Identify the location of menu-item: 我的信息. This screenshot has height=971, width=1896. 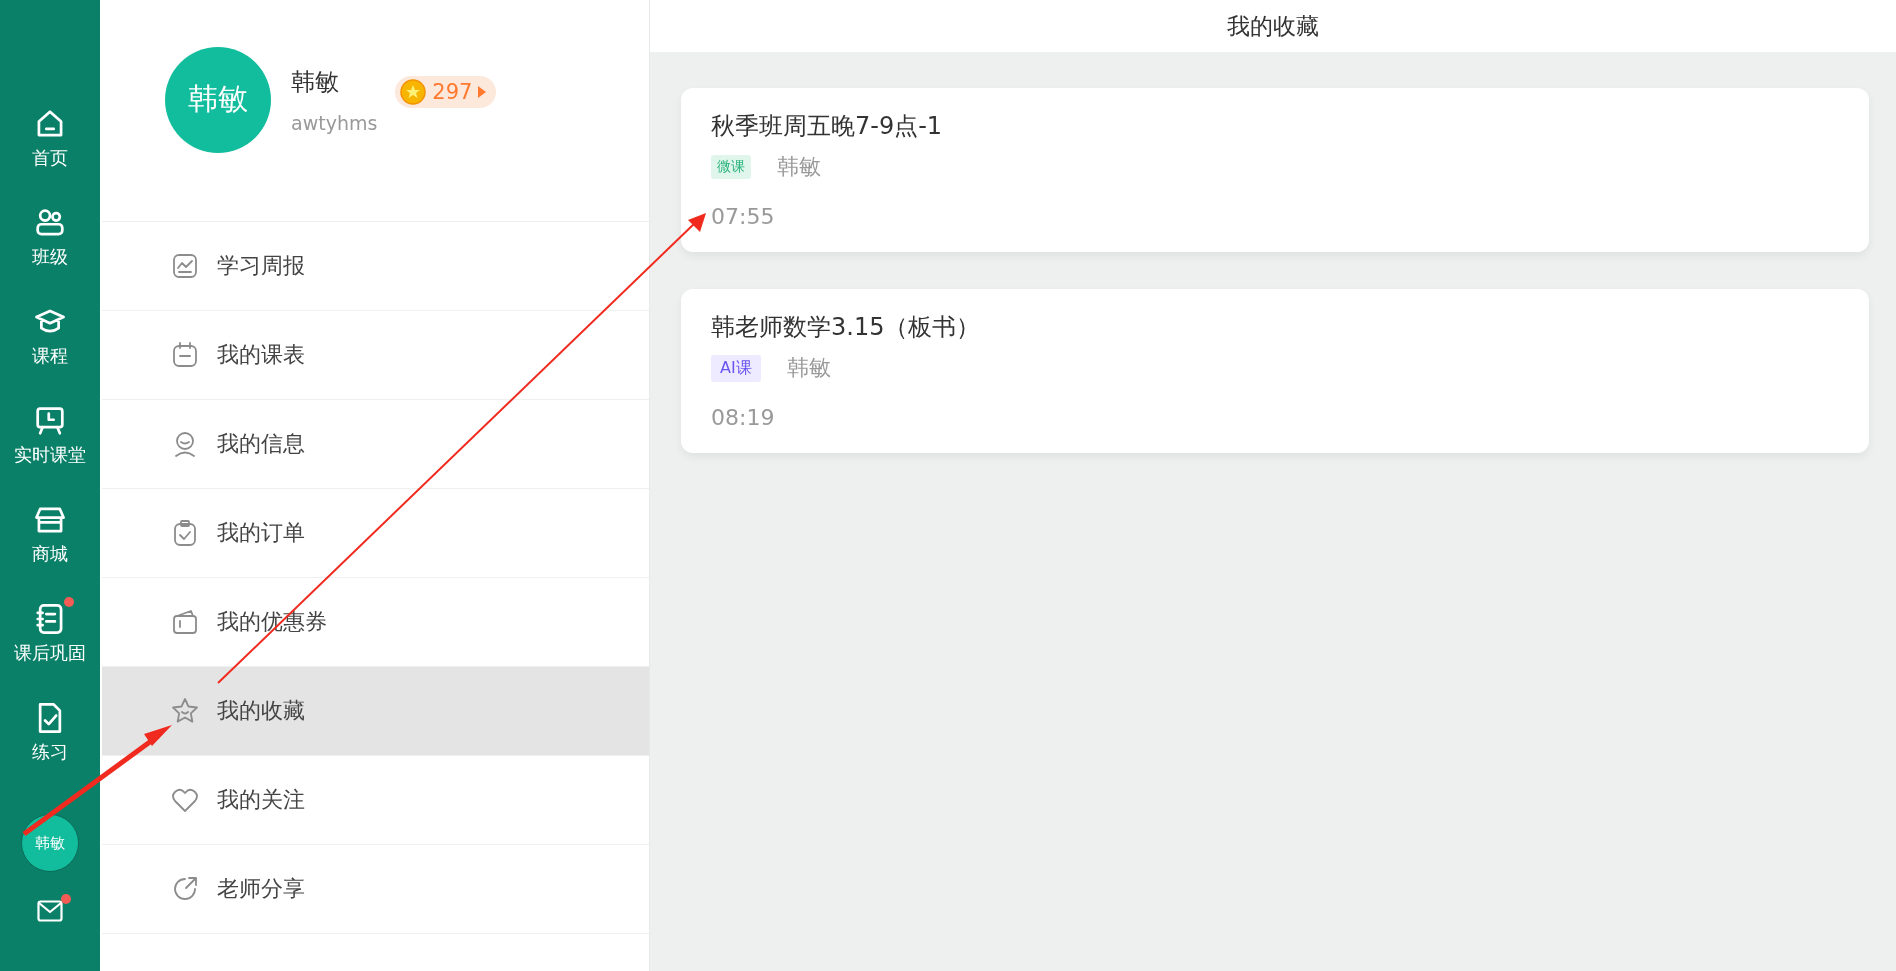
(375, 444).